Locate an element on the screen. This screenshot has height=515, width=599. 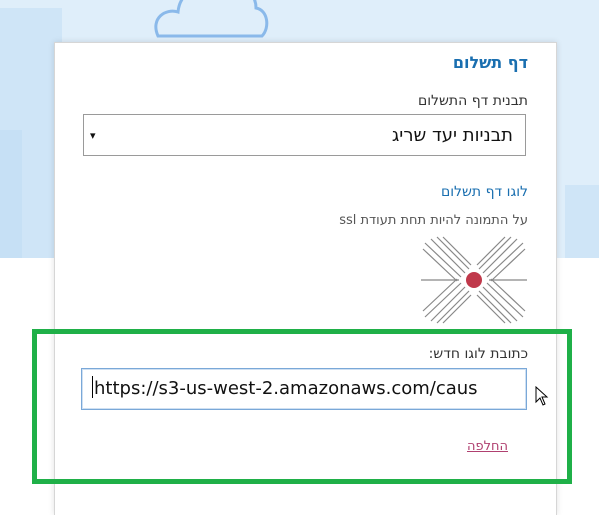
logo-label: לוגו דף תשלום is located at coordinates (484, 192).